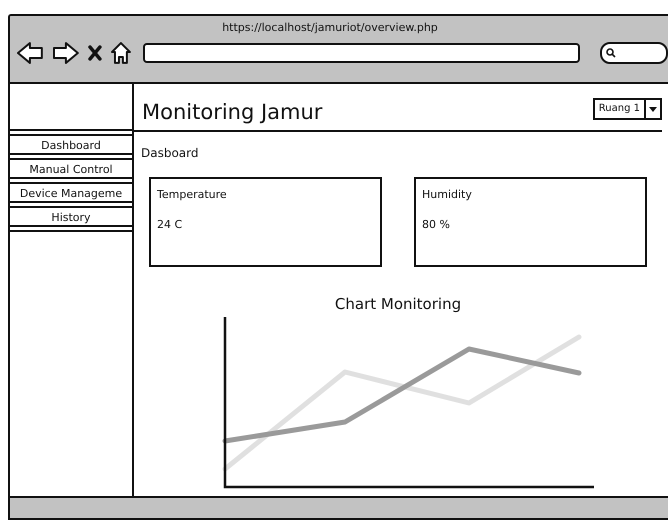  Describe the element at coordinates (66, 53) in the screenshot. I see `forward-arrow-icon` at that location.